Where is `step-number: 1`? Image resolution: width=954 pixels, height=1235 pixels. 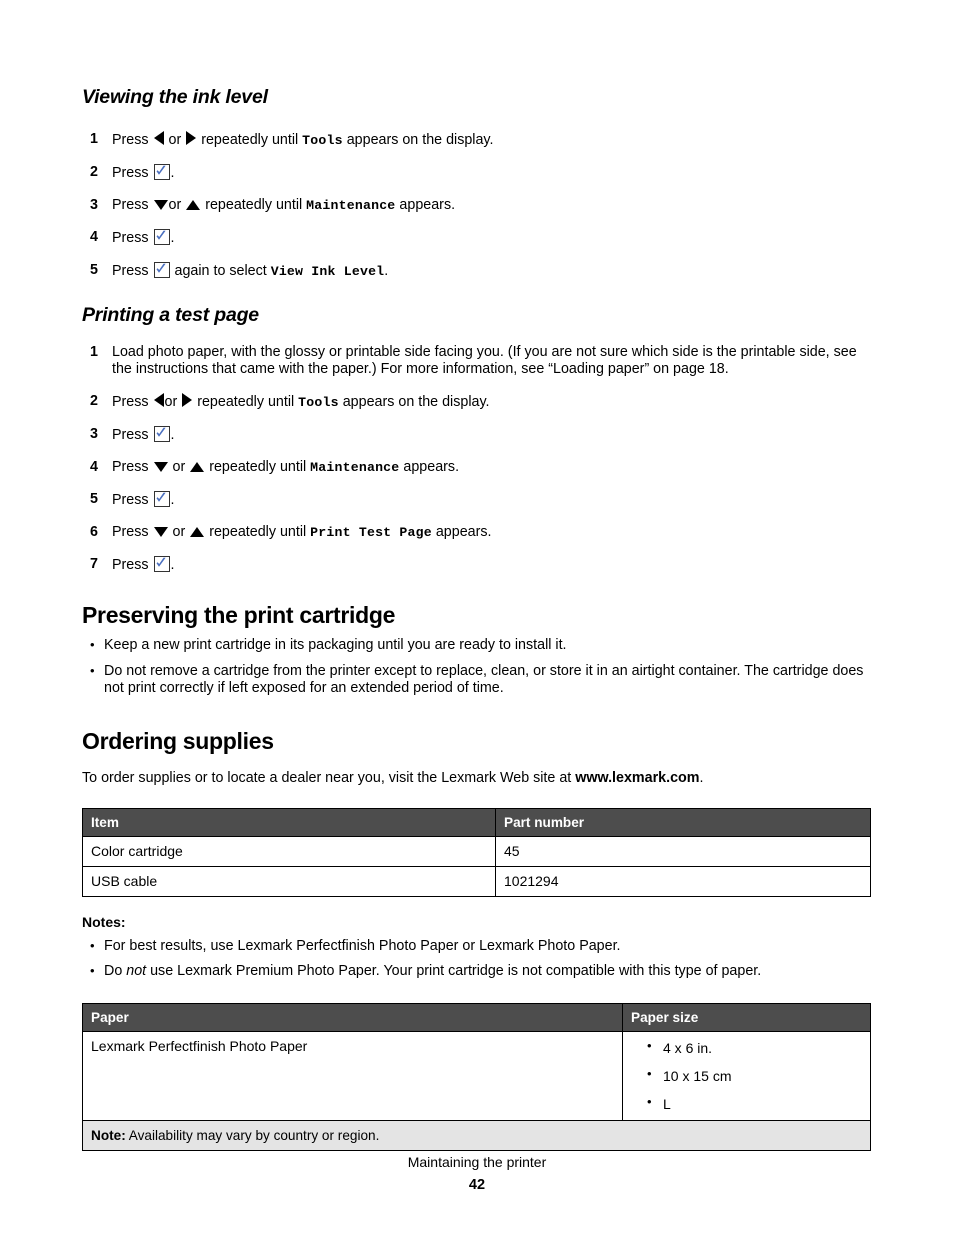
step-number: 1 is located at coordinates (94, 352).